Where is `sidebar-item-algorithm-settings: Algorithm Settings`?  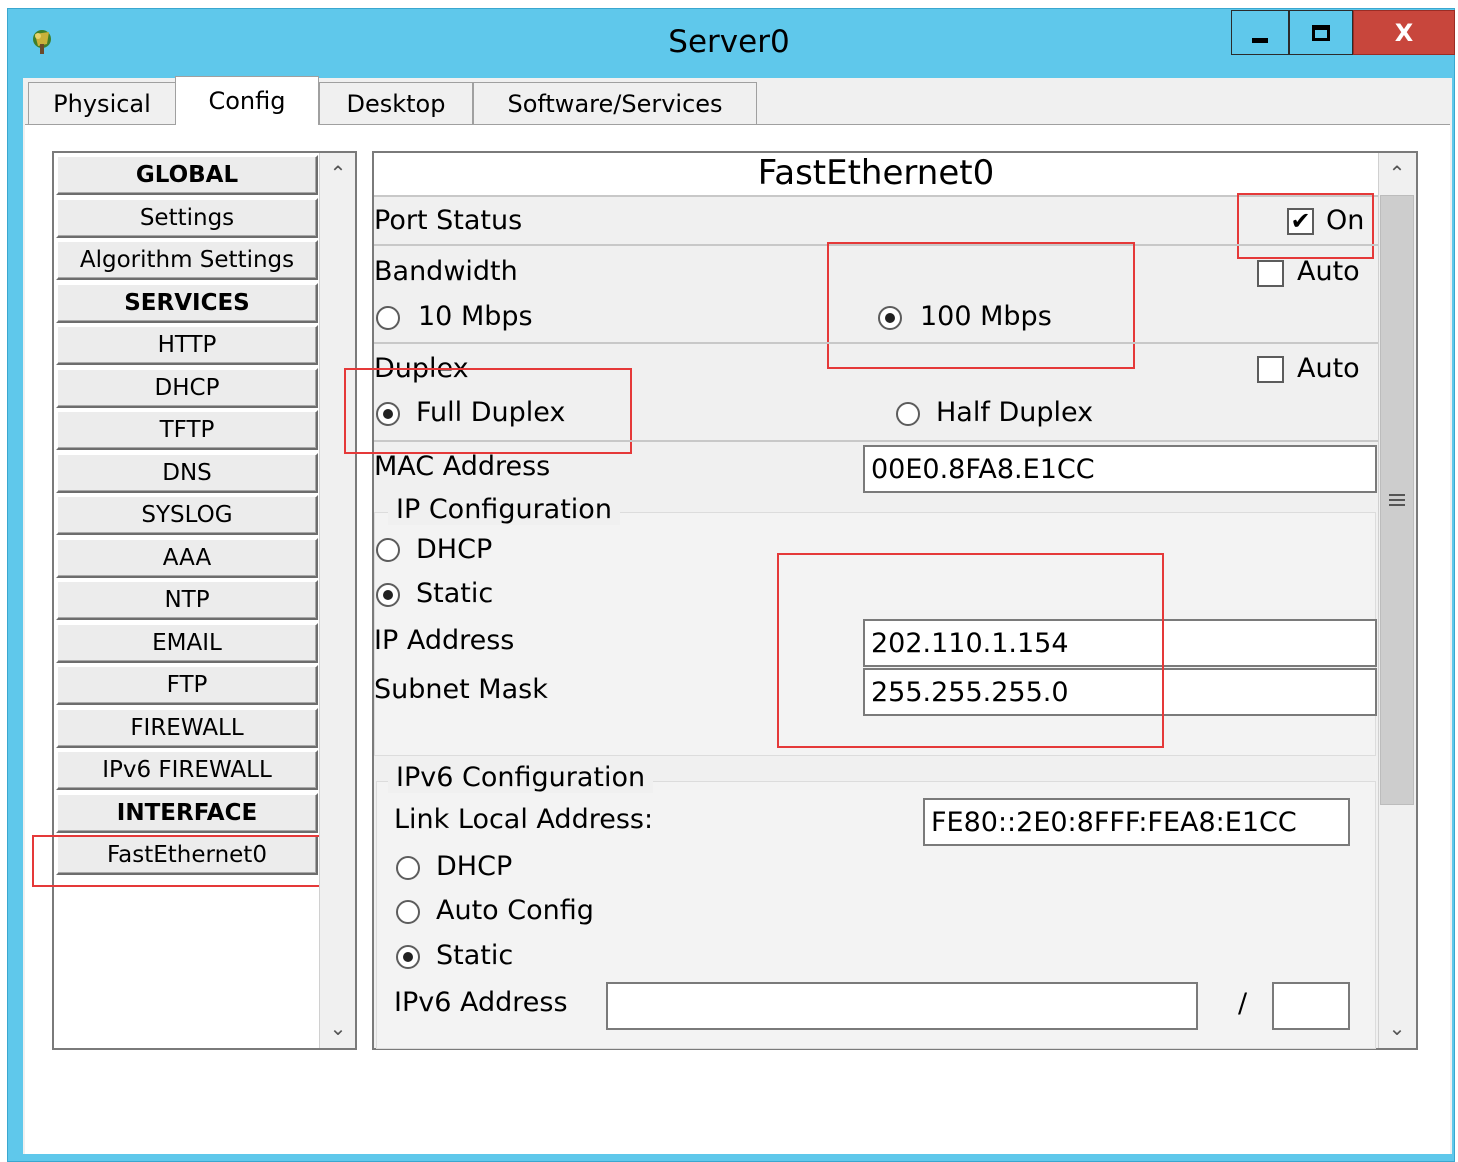 sidebar-item-algorithm-settings: Algorithm Settings is located at coordinates (187, 260).